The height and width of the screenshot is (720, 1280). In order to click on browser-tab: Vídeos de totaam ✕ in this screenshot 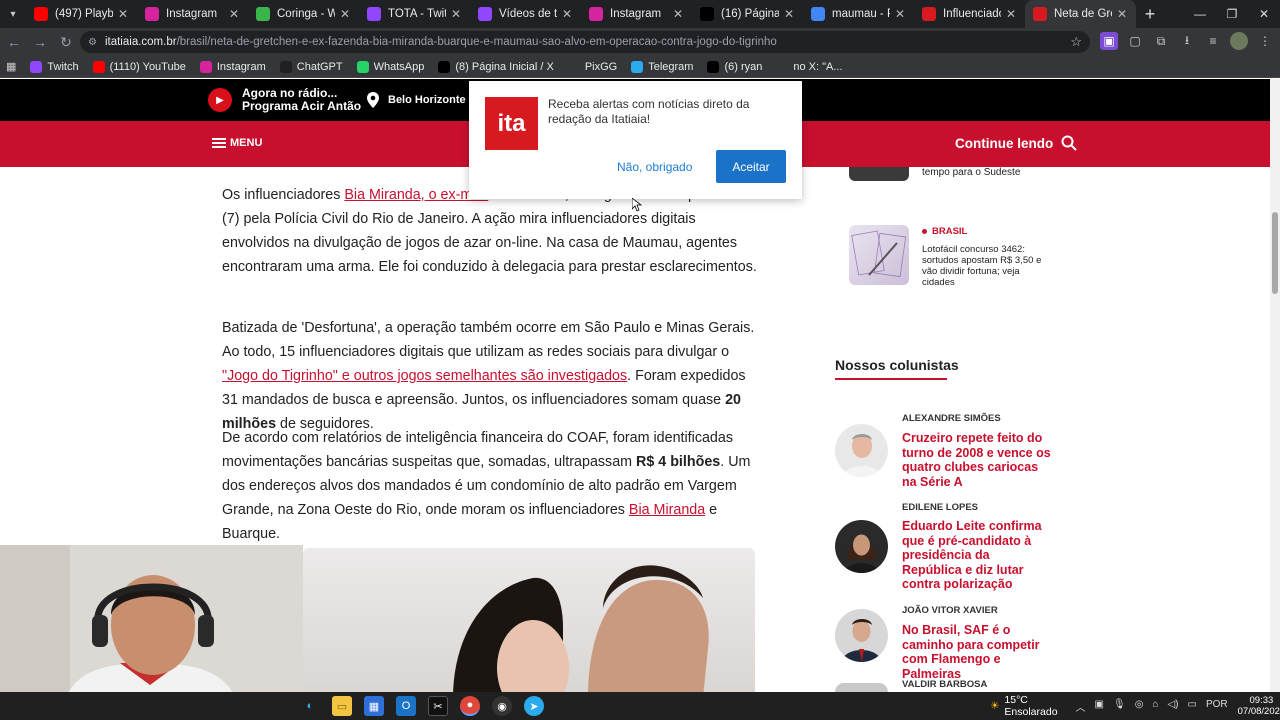, I will do `click(525, 14)`.